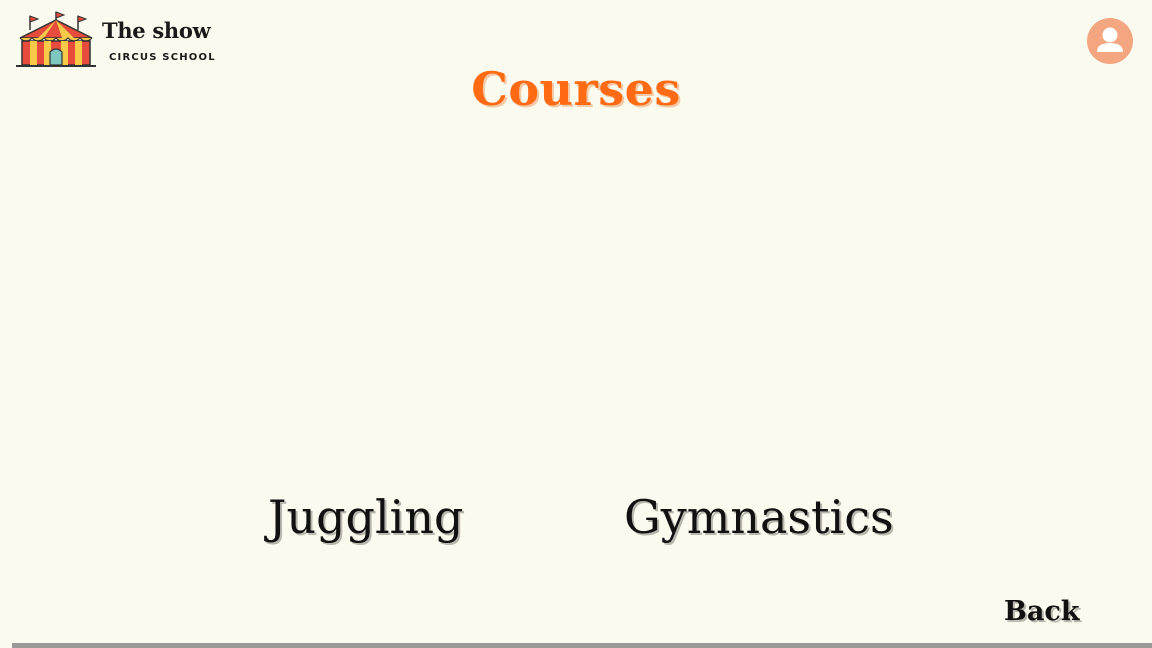 The height and width of the screenshot is (648, 1152). I want to click on bottom-divider, so click(582, 645).